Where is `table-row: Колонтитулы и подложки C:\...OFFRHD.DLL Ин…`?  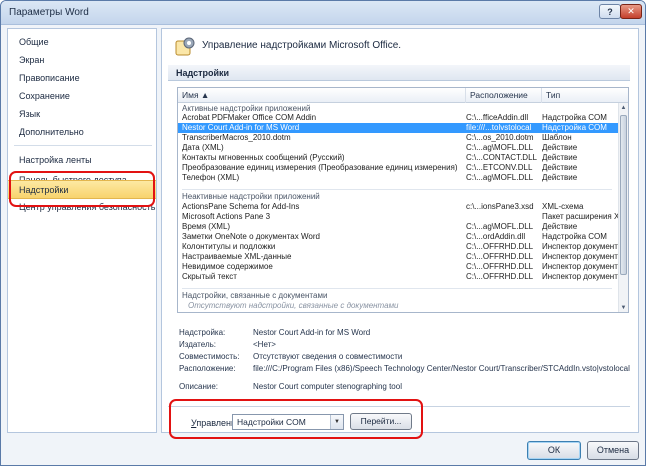 table-row: Колонтитулы и подложки C:\...OFFRHD.DLL Ин… is located at coordinates (398, 247).